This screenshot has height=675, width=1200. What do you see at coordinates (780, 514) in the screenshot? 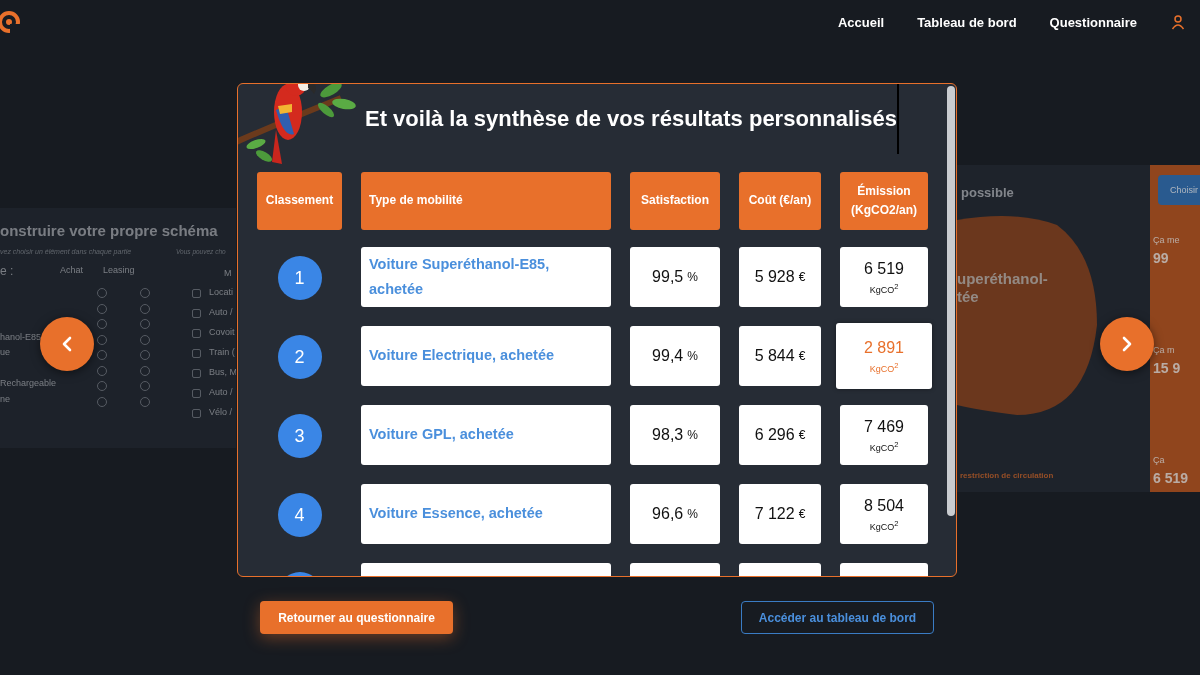
I see `cost-cell: 7 122 €` at bounding box center [780, 514].